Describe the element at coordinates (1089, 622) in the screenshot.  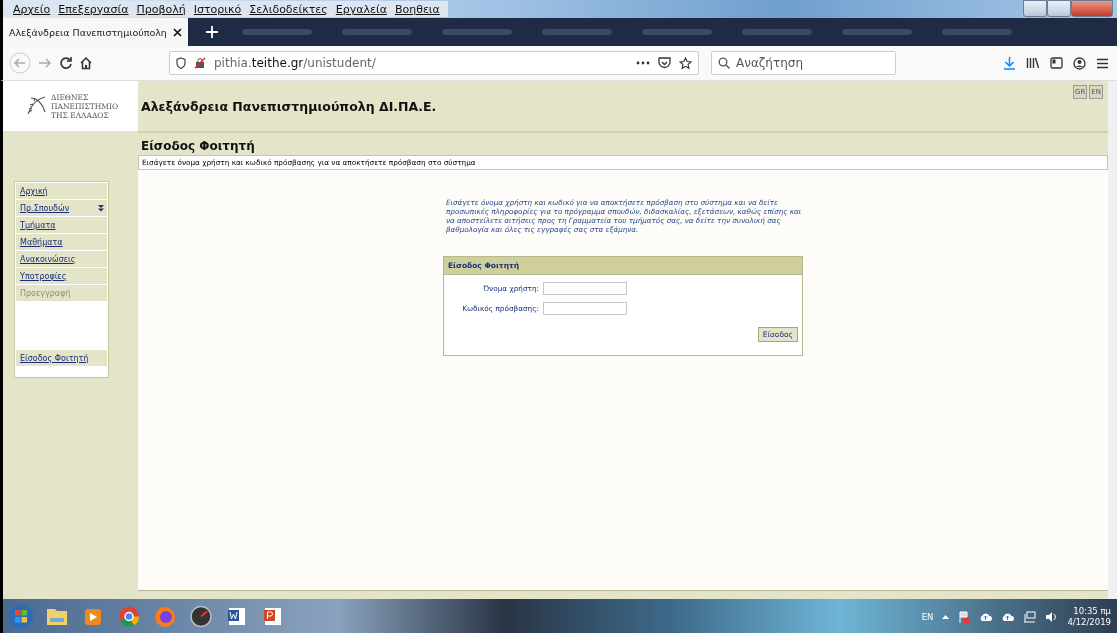
I see `clock-date: 4/12/2019` at that location.